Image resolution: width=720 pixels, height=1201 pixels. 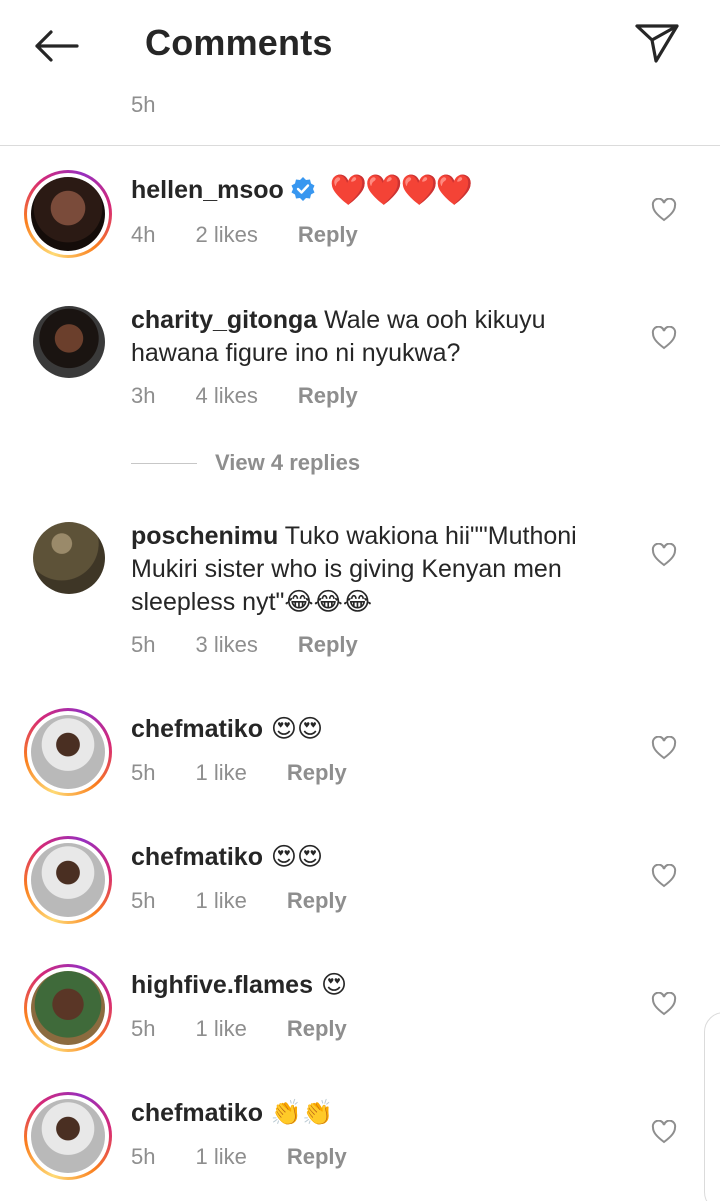 What do you see at coordinates (264, 235) in the screenshot?
I see `comment-meta: 4h 2 likes Reply` at bounding box center [264, 235].